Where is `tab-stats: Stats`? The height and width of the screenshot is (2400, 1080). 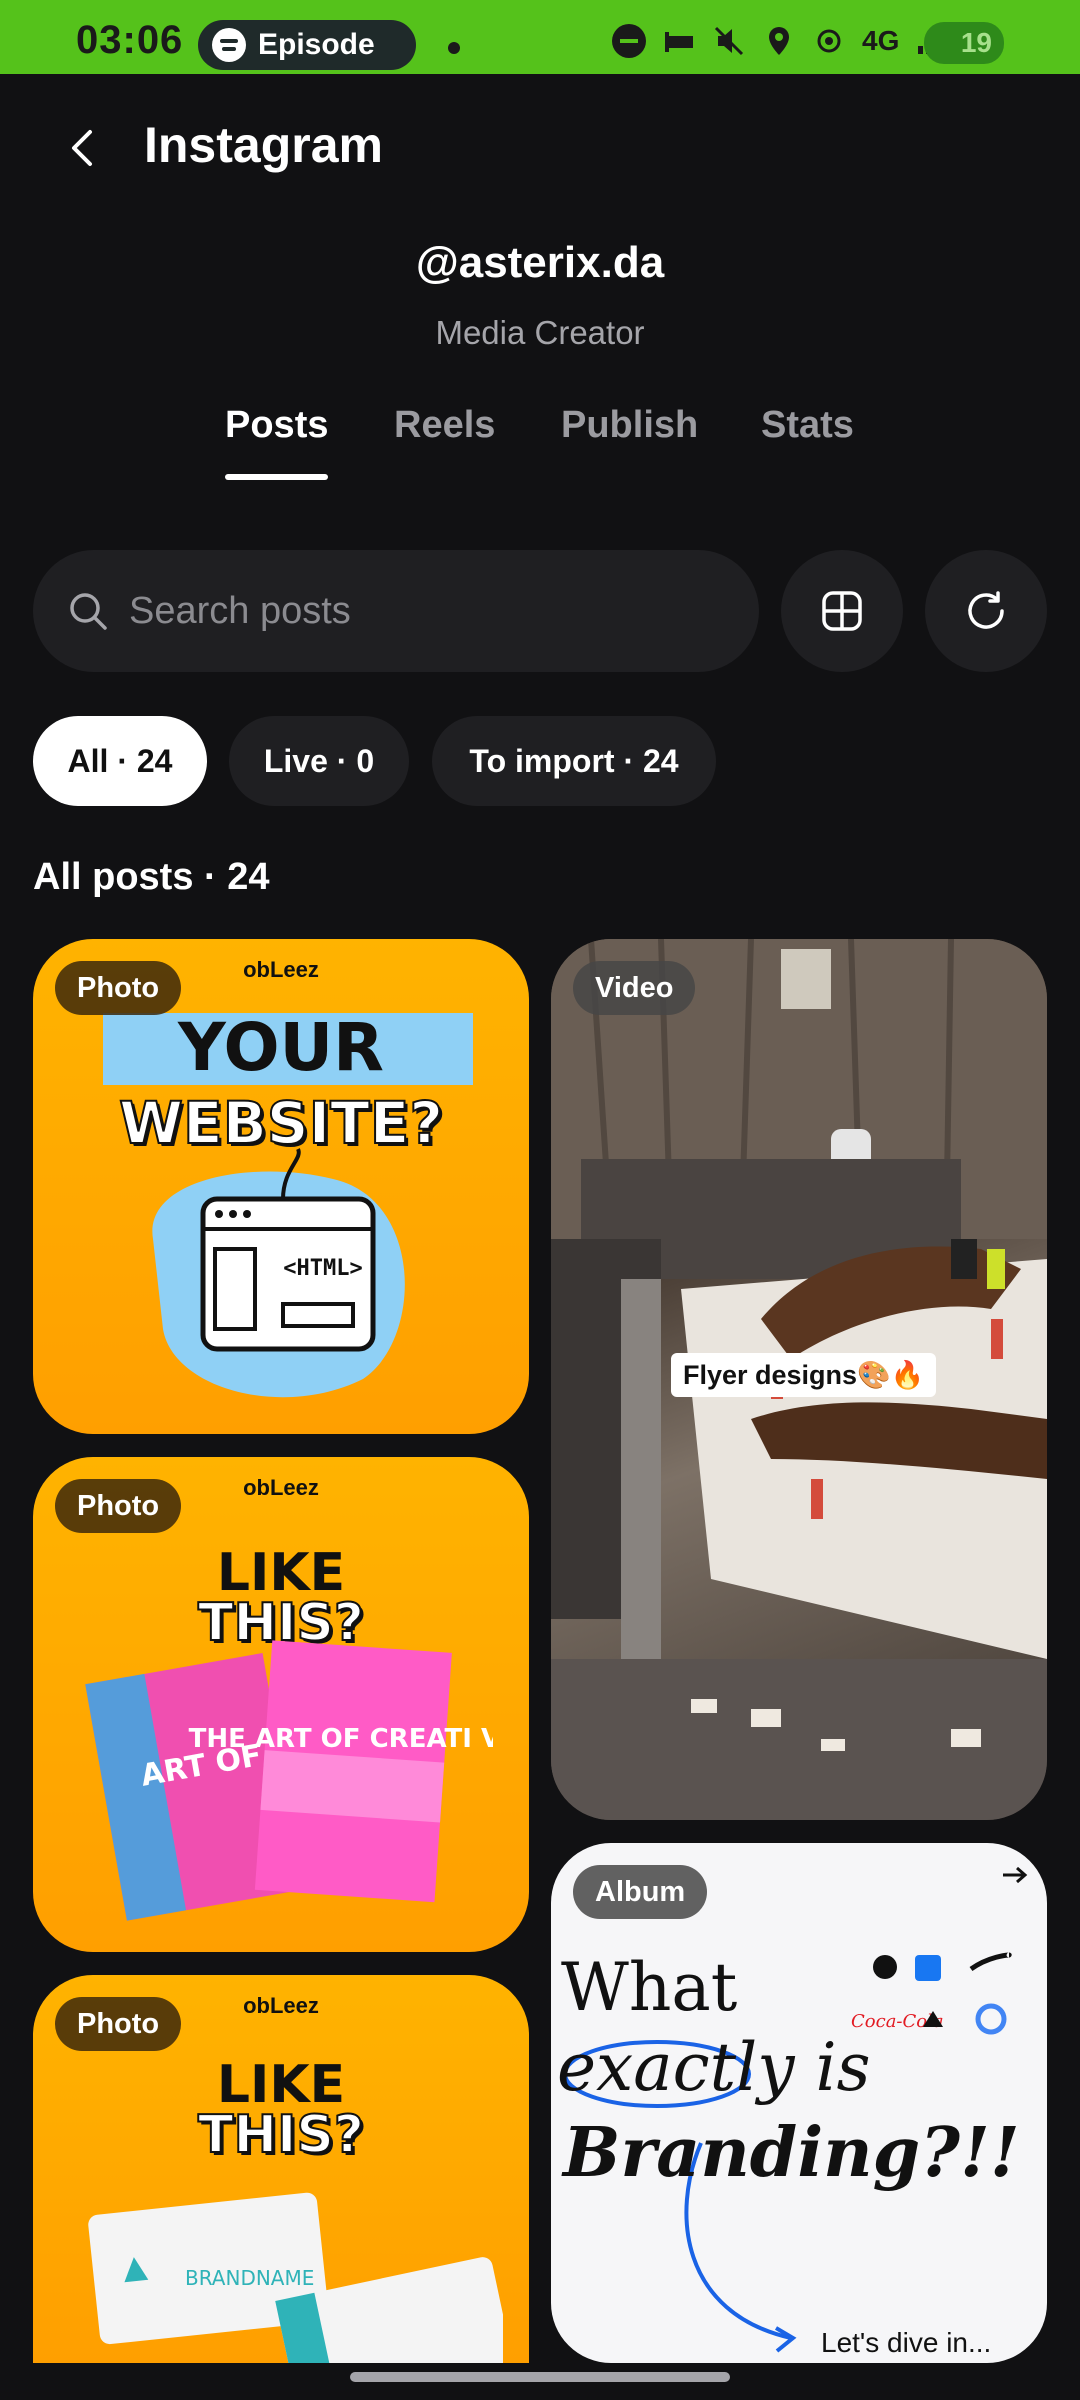 tab-stats: Stats is located at coordinates (807, 425).